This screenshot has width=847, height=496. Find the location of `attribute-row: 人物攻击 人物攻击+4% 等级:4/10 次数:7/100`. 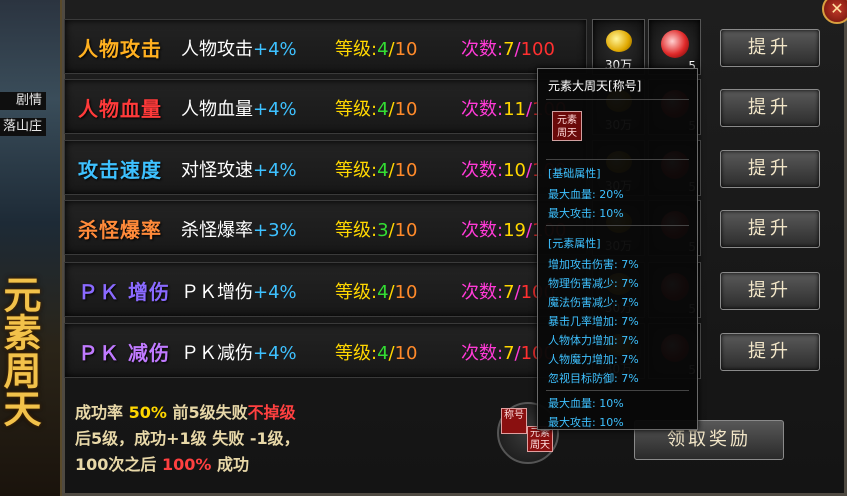

attribute-row: 人物攻击 人物攻击+4% 等级:4/10 次数:7/100 is located at coordinates (325, 46).